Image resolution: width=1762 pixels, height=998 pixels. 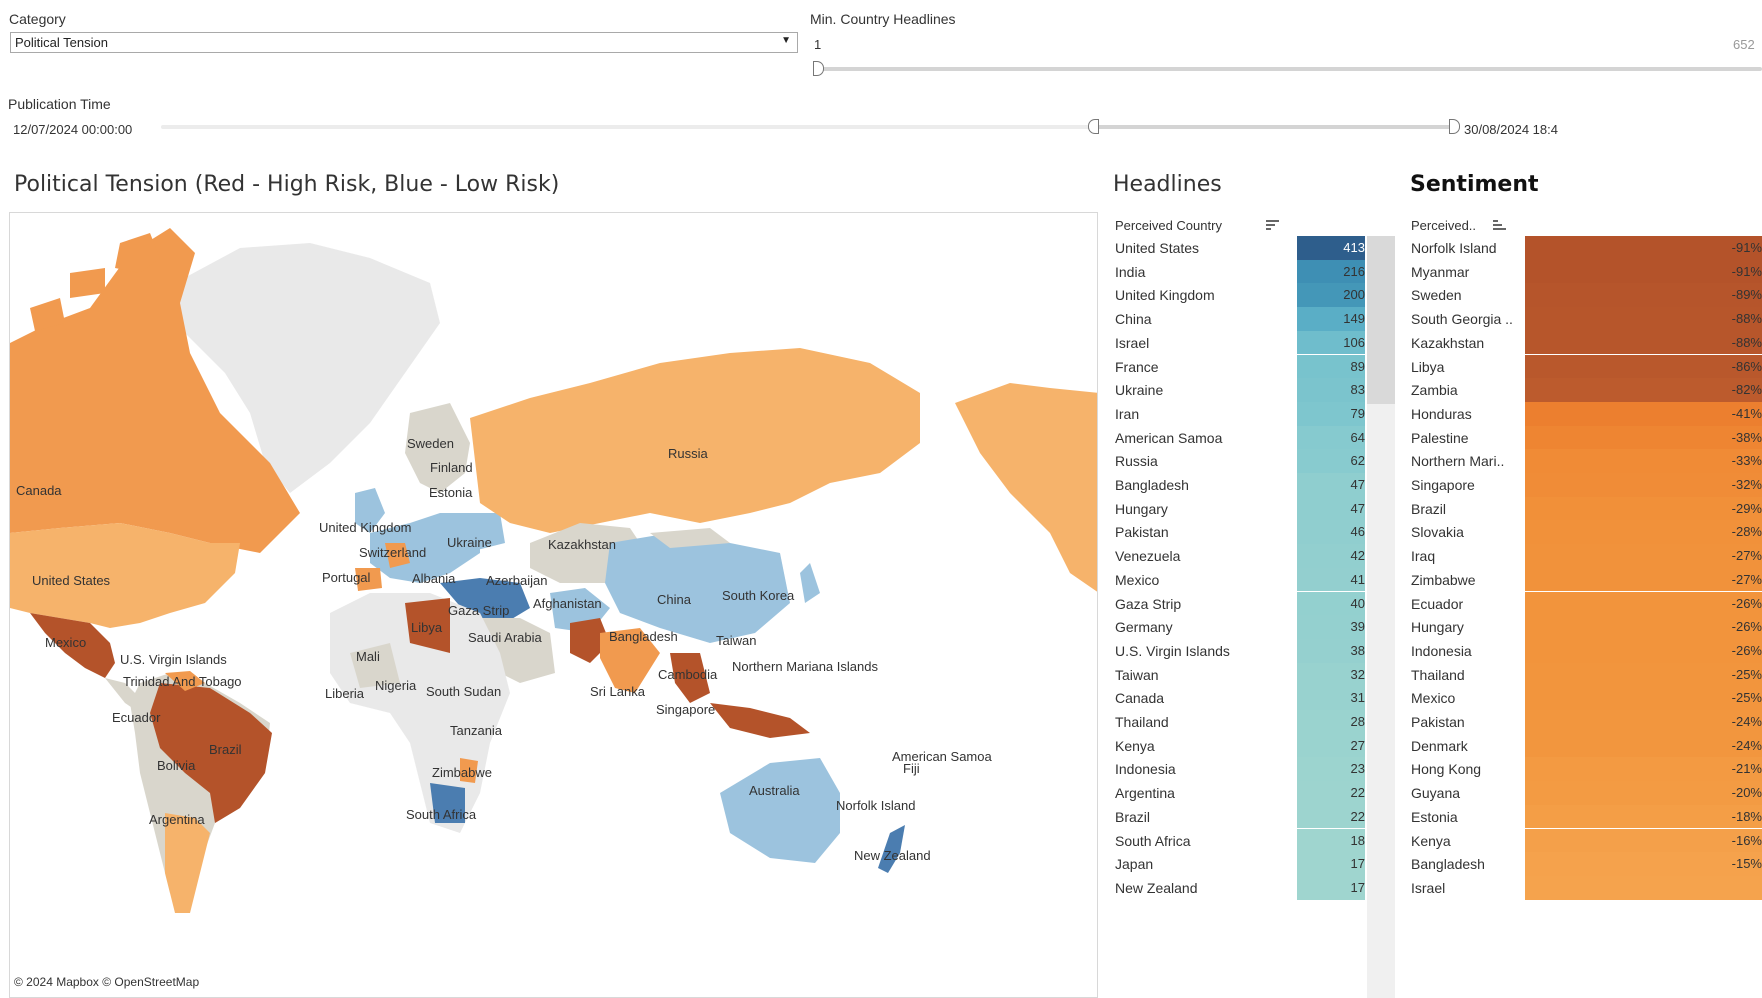 What do you see at coordinates (1240, 532) in the screenshot?
I see `headlines-row: Pakistan 46` at bounding box center [1240, 532].